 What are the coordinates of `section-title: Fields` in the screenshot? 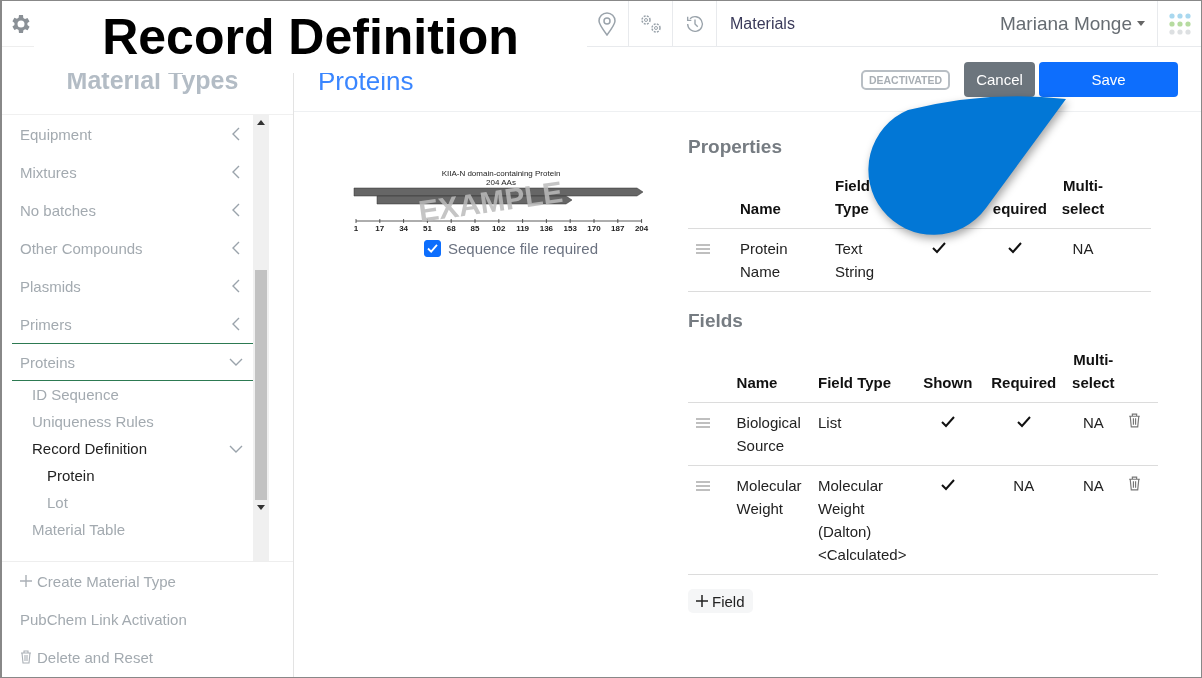 It's located at (716, 321).